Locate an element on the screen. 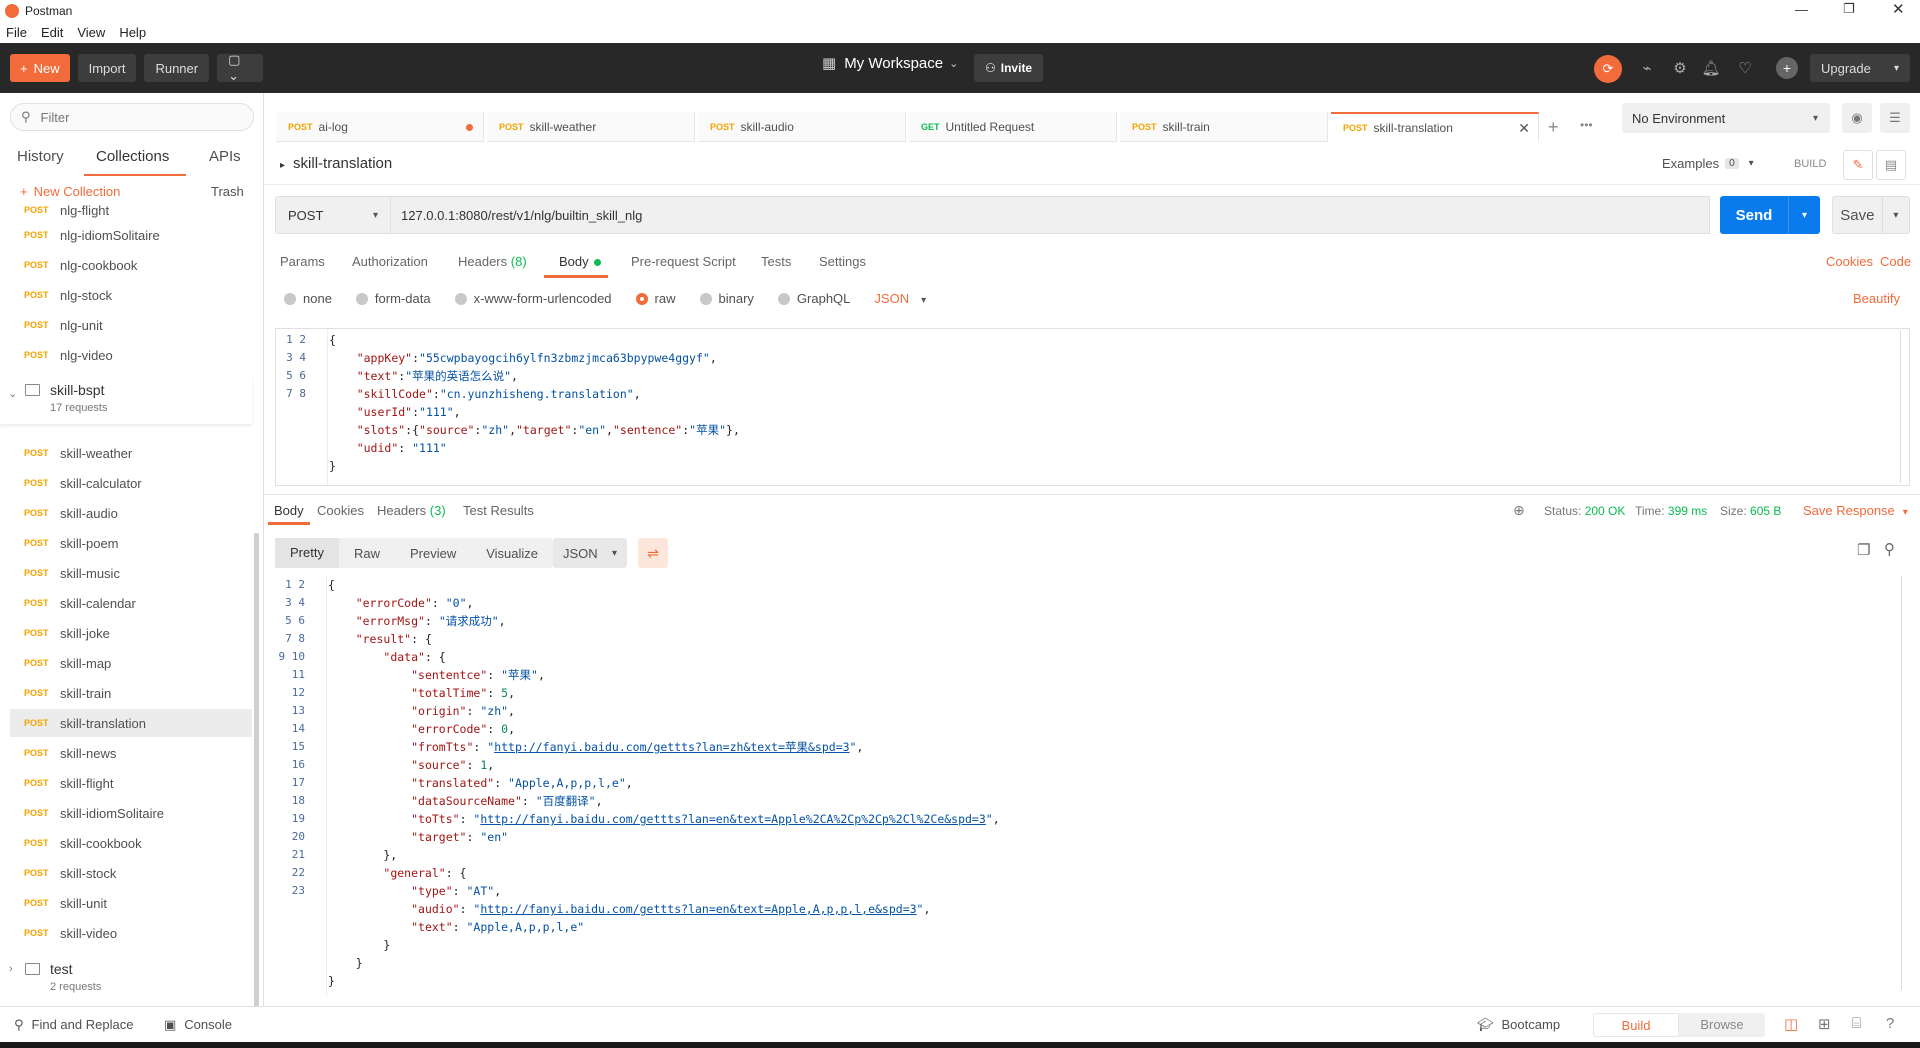 Image resolution: width=1920 pixels, height=1048 pixels. folder-skill-bspt: ⌄ skill-bspt 17 requests is located at coordinates (126, 400).